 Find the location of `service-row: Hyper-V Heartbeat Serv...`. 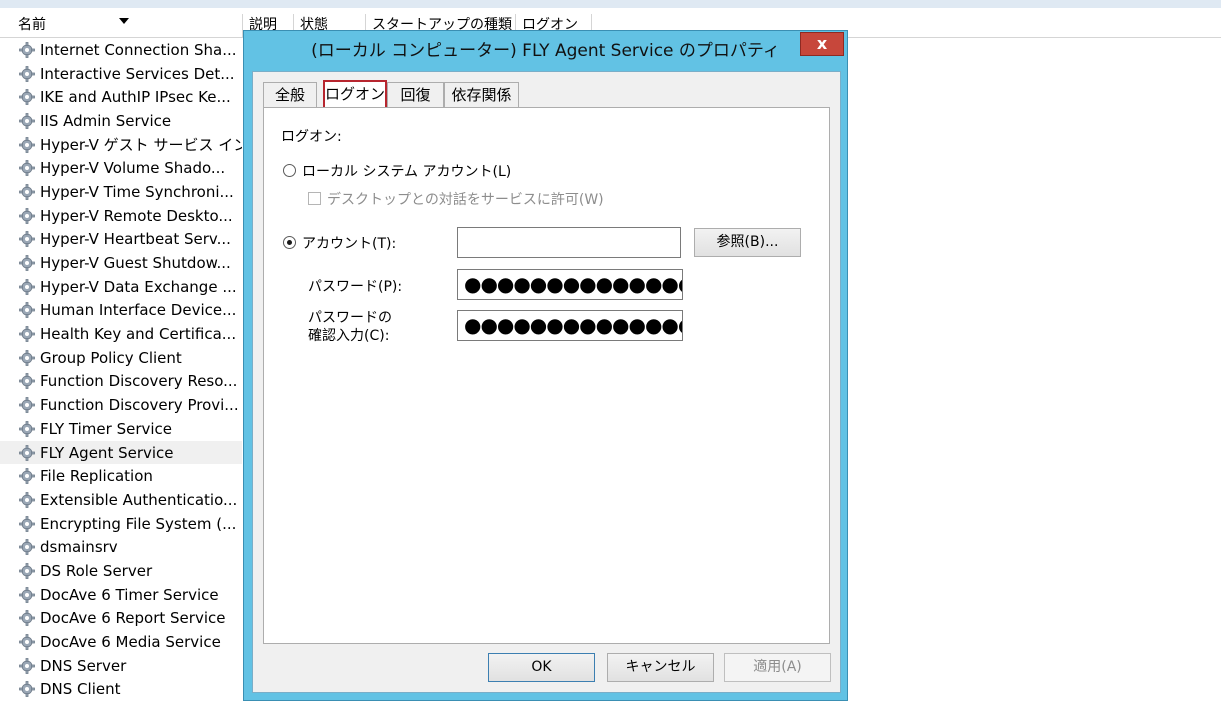

service-row: Hyper-V Heartbeat Serv... is located at coordinates (121, 240).